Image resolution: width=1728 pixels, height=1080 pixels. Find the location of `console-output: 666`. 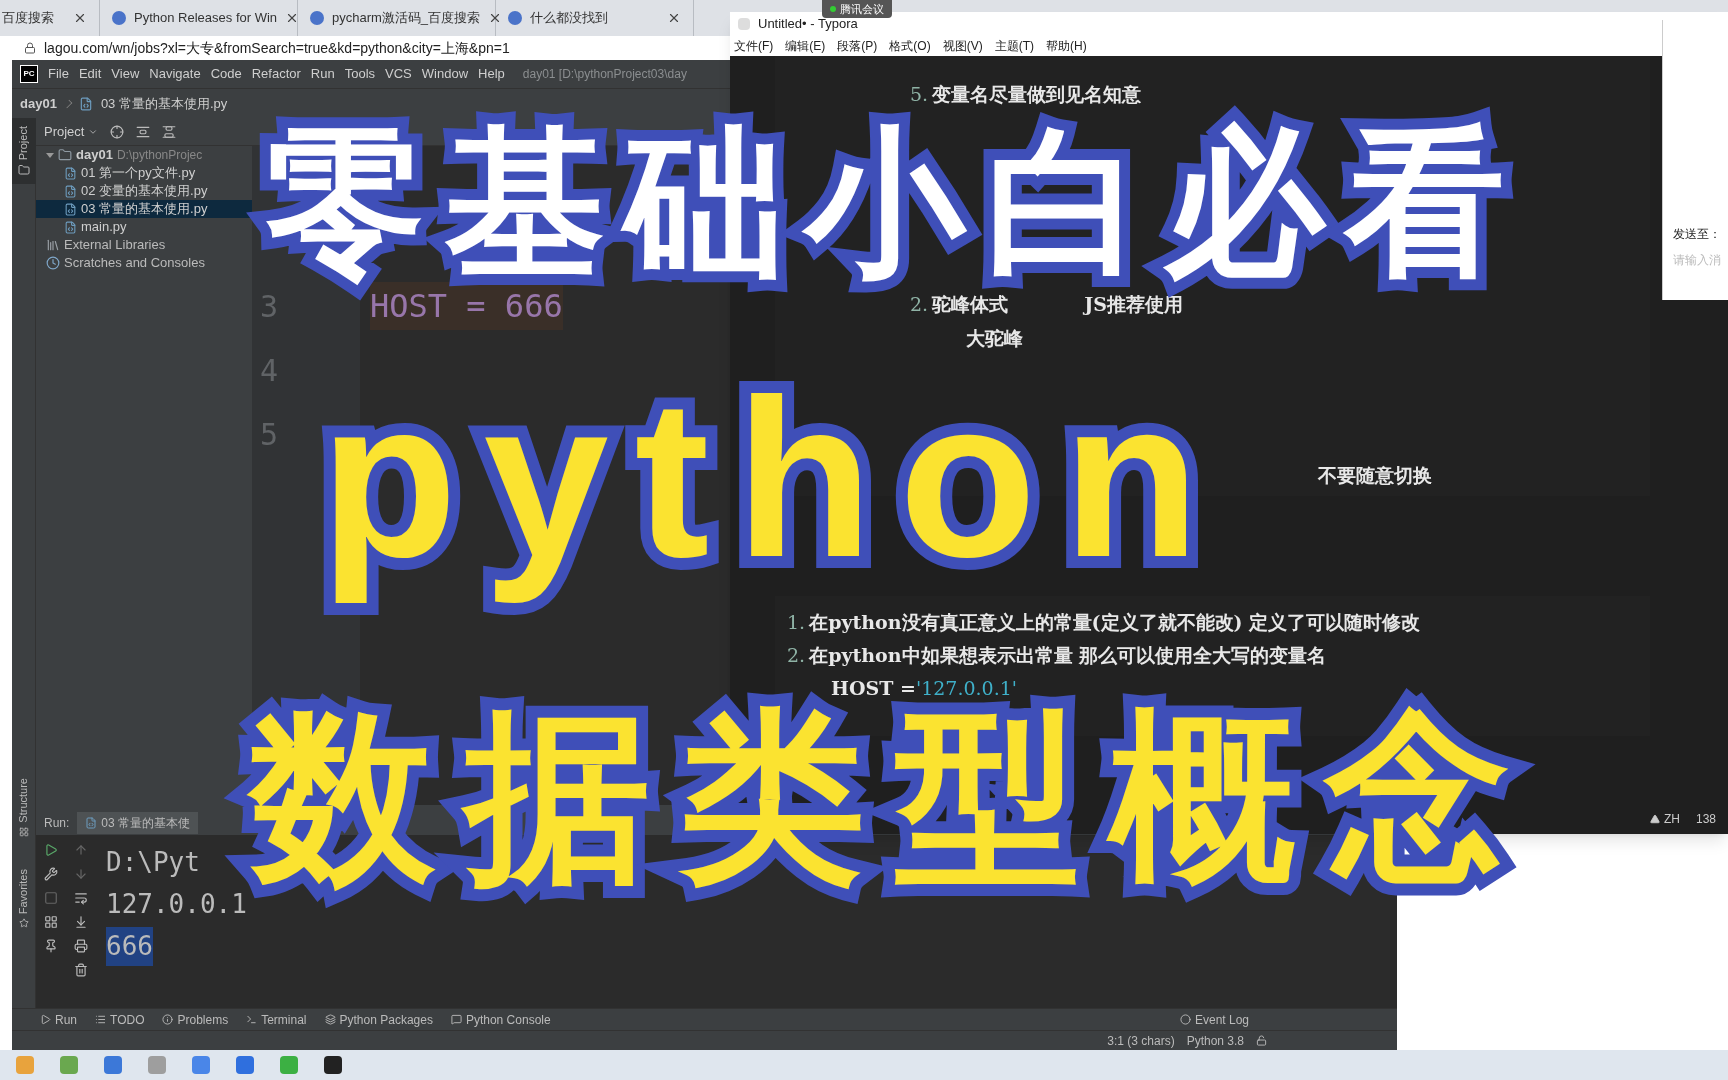

console-output: 666 is located at coordinates (129, 946).